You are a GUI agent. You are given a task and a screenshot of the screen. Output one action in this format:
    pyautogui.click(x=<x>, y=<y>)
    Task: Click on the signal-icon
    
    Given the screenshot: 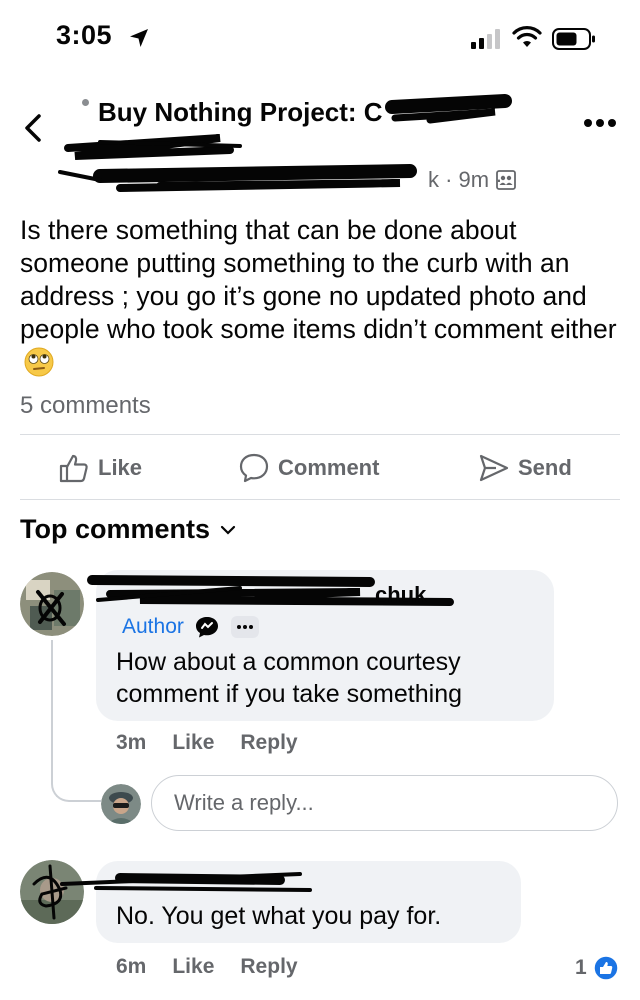 What is the action you would take?
    pyautogui.click(x=485, y=39)
    